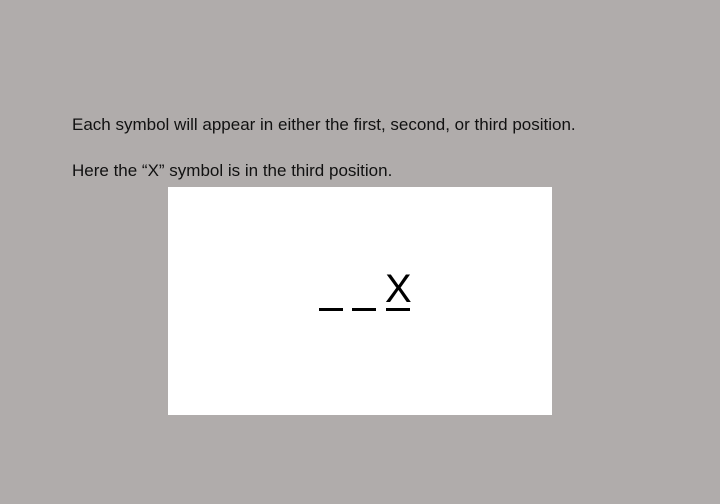  What do you see at coordinates (331, 292) in the screenshot?
I see `position-slot-first` at bounding box center [331, 292].